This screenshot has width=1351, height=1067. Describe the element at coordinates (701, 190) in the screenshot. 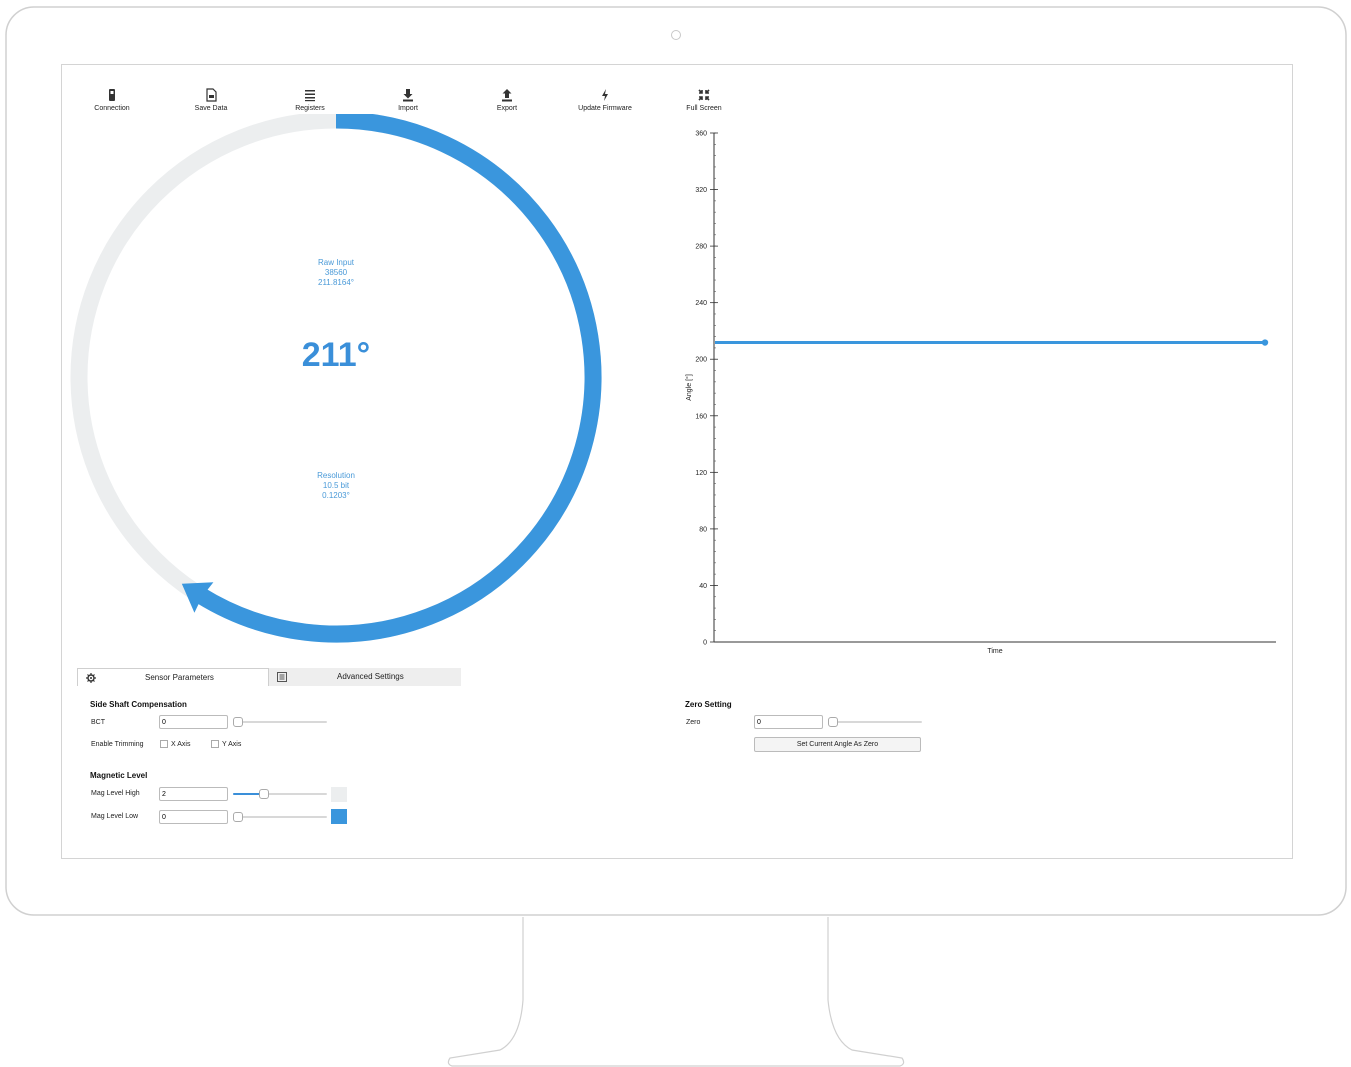

I see `y-tick-label: 320` at that location.